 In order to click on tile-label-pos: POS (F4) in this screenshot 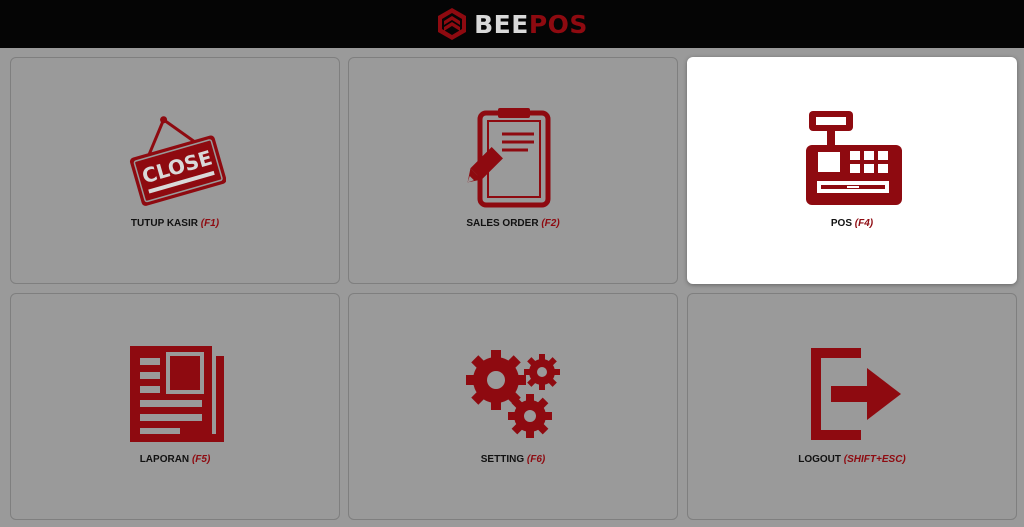, I will do `click(852, 223)`.